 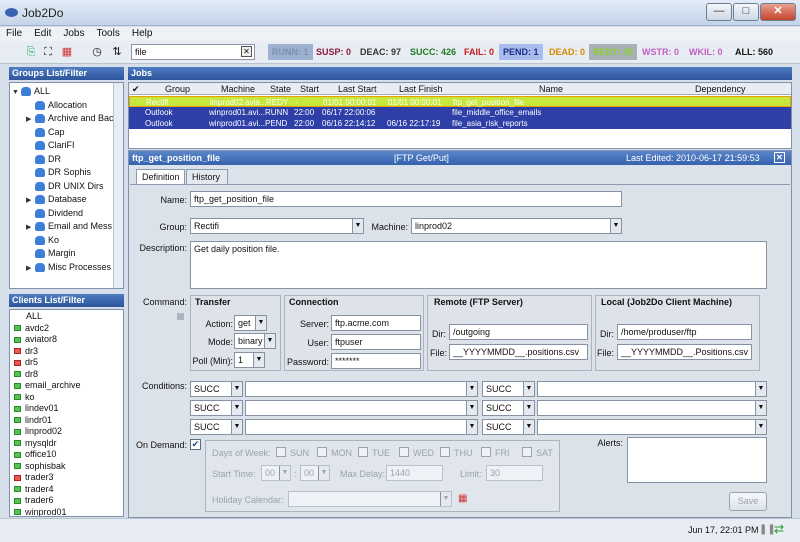 I want to click on client-list-item: winprod01, so click(x=67, y=511).